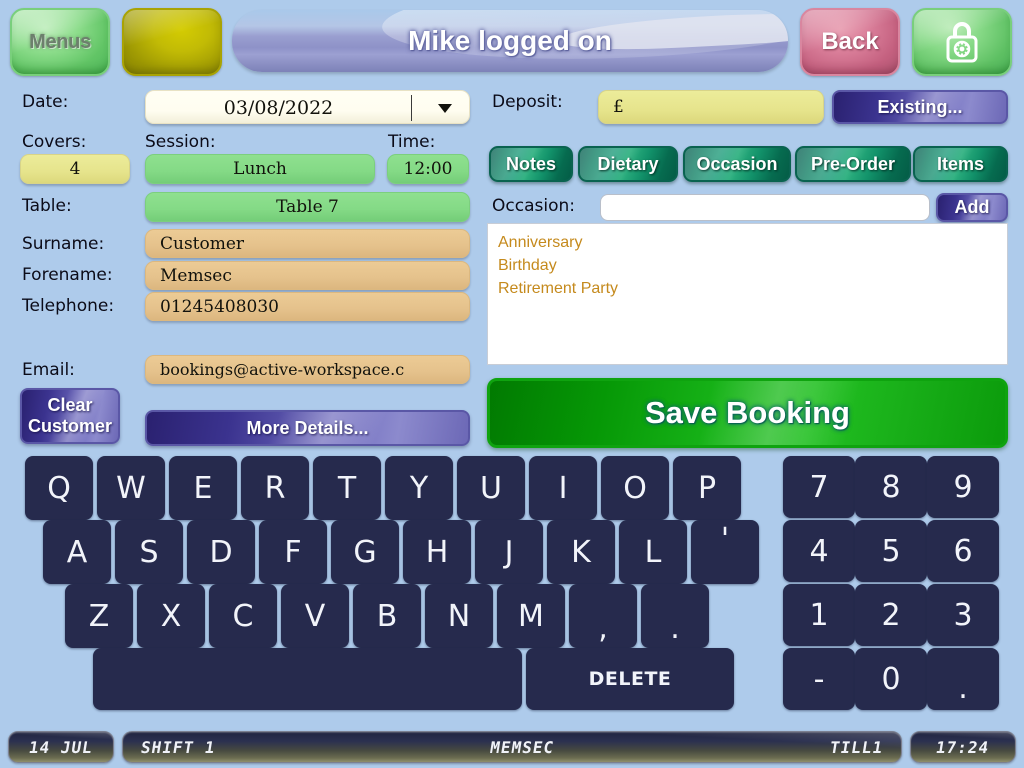 The image size is (1024, 768). I want to click on key-p: P, so click(707, 488).